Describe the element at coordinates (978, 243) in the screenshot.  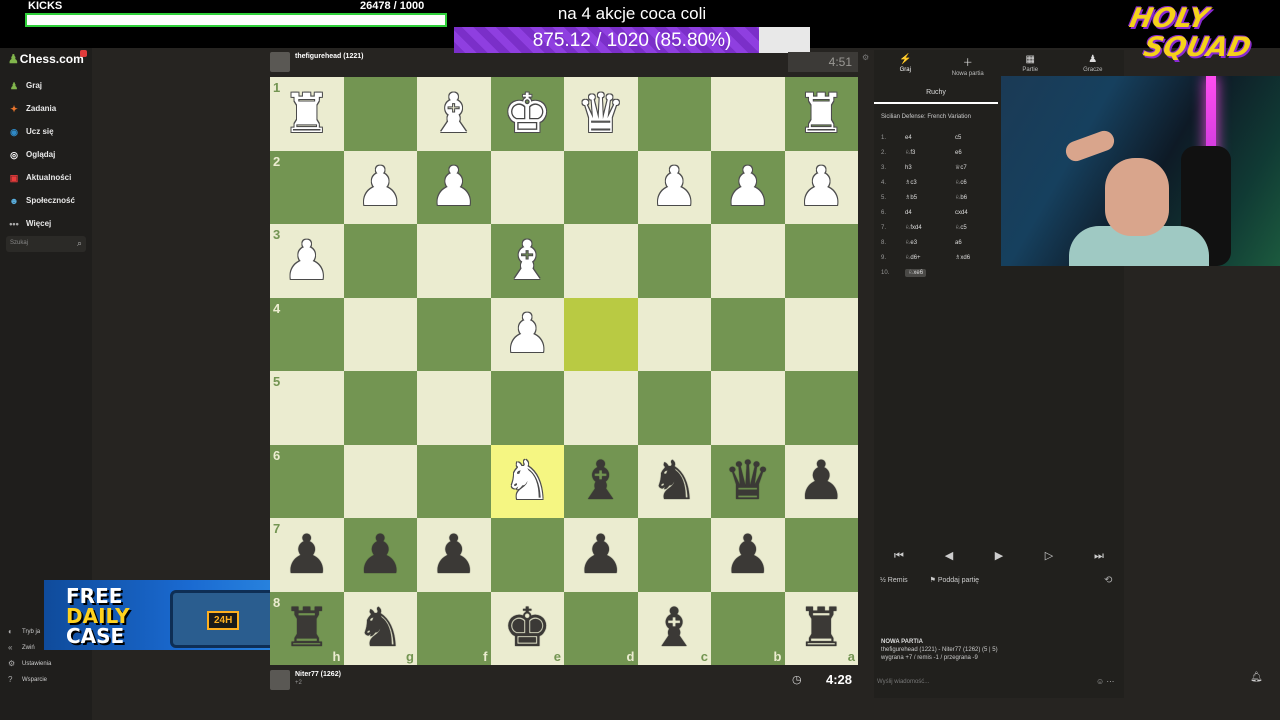
I see `black-move: a6` at that location.